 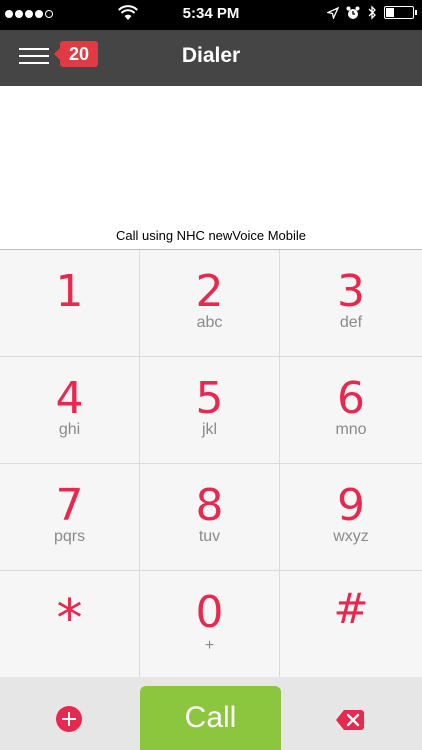 What do you see at coordinates (209, 645) in the screenshot?
I see `key-letters: +` at bounding box center [209, 645].